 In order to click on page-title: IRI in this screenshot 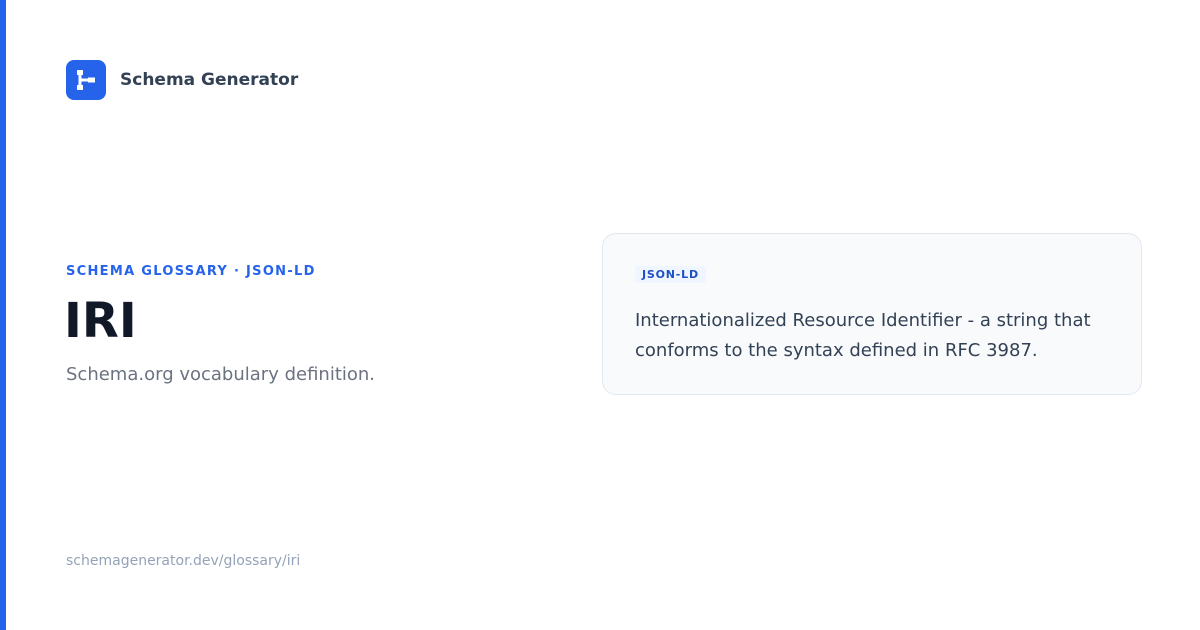, I will do `click(100, 321)`.